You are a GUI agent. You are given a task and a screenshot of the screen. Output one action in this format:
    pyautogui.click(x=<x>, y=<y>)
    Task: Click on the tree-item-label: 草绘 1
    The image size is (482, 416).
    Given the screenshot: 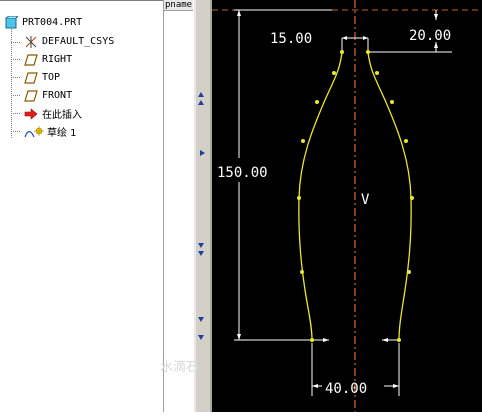 What is the action you would take?
    pyautogui.click(x=62, y=133)
    